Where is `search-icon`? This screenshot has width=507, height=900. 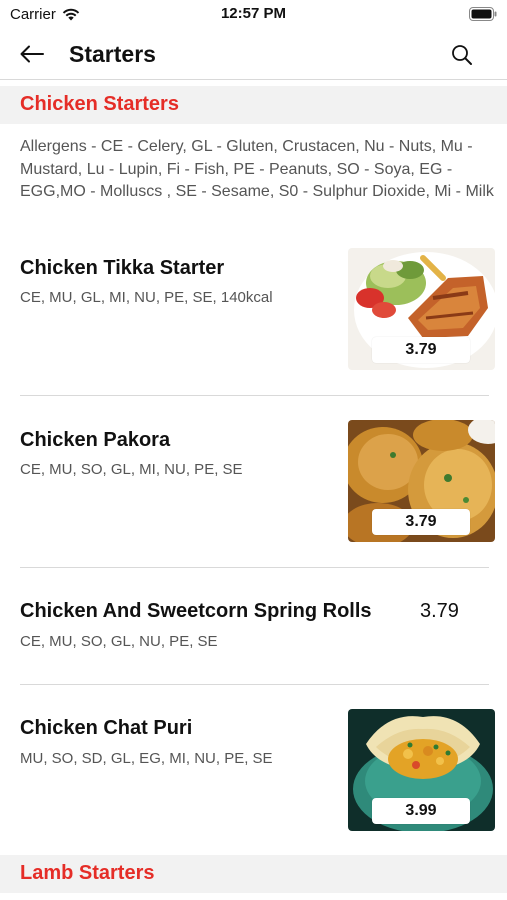
search-icon is located at coordinates (462, 55).